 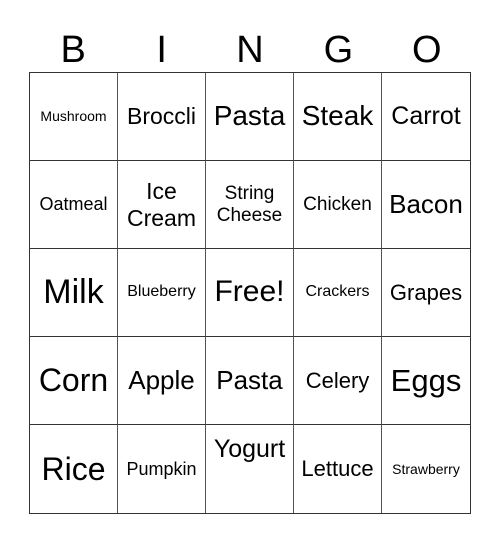 I want to click on bingo-cell: Yogurt, so click(x=250, y=469).